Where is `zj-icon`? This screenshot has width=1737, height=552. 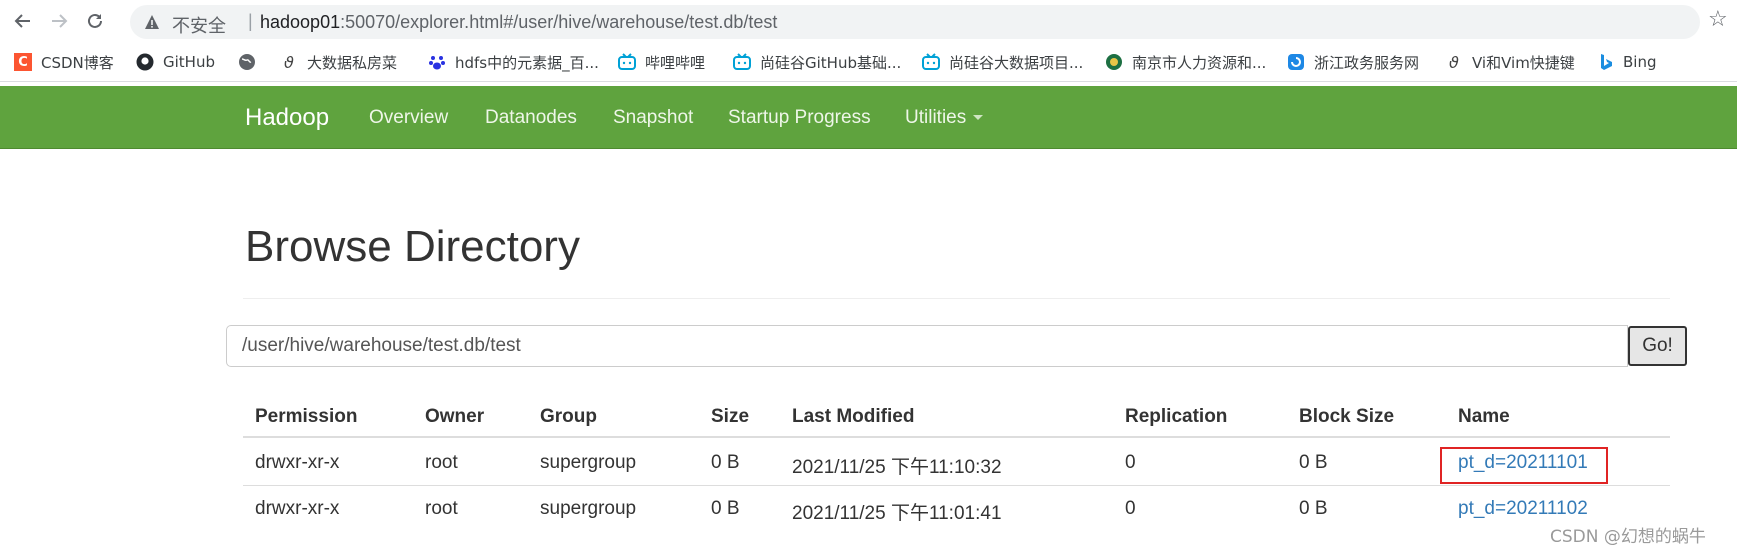 zj-icon is located at coordinates (1296, 62).